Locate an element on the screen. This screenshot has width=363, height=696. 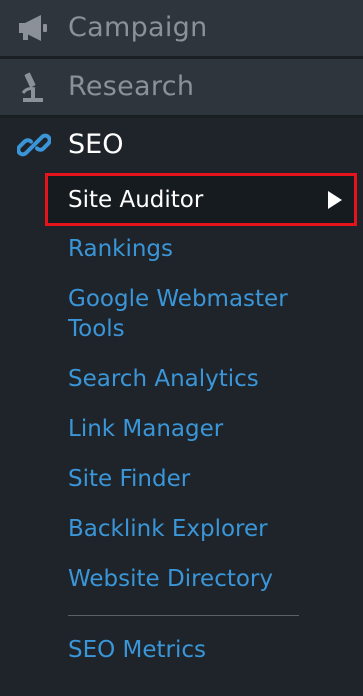
submenu-divider is located at coordinates (183, 615).